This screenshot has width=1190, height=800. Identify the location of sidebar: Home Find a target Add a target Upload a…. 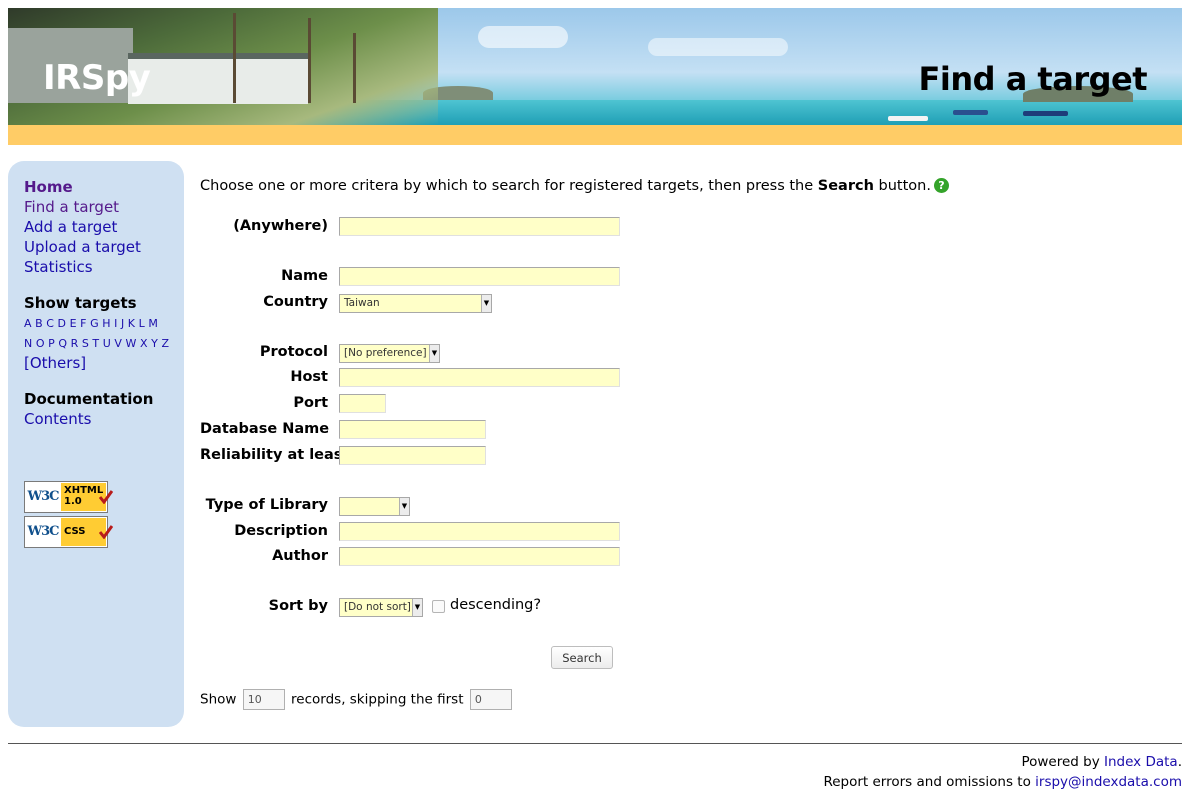
(96, 444).